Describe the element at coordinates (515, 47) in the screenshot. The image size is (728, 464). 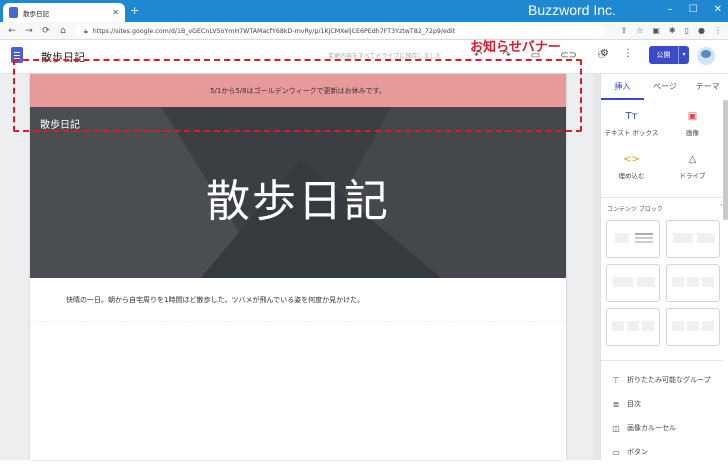
I see `annotation-label: お知らせバナー` at that location.